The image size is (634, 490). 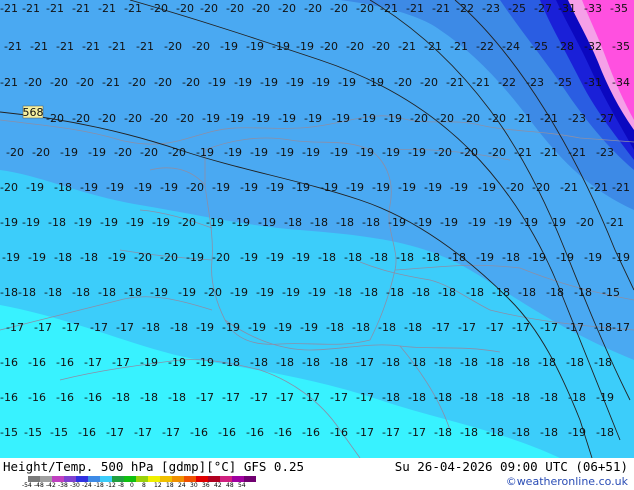 I want to click on scale-label: -48, so click(x=39, y=485).